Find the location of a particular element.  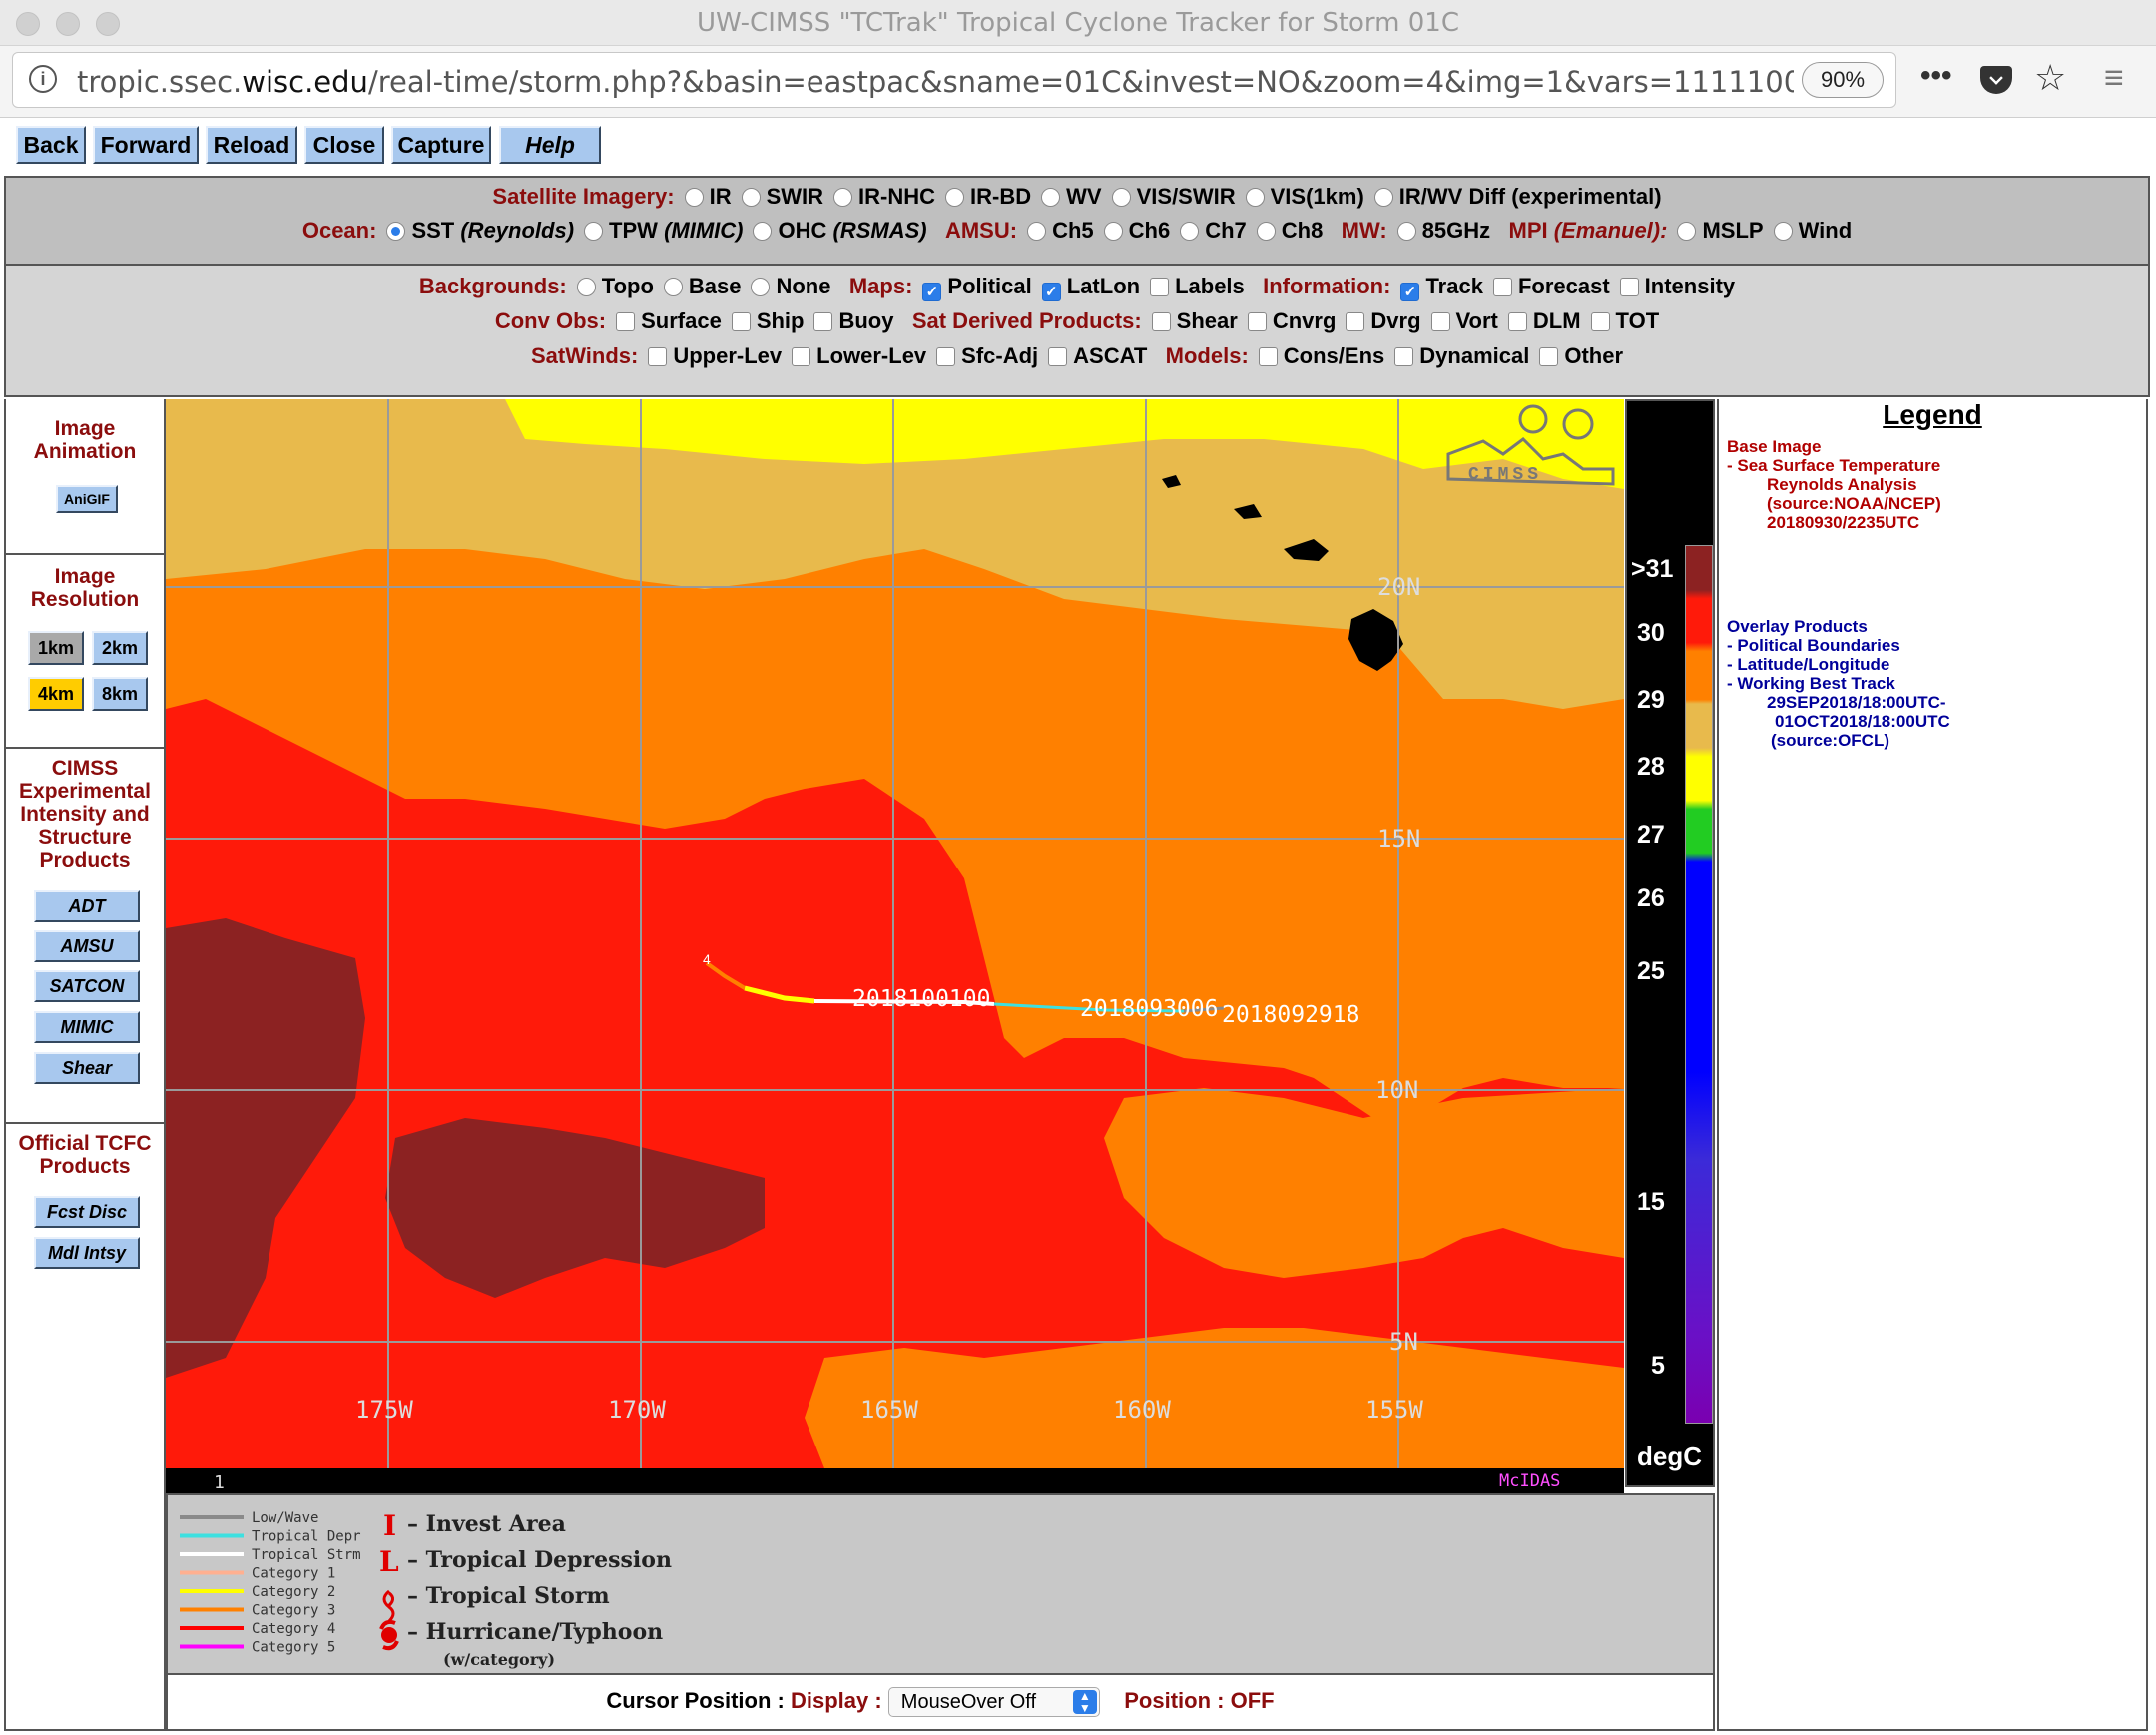

checkbox-tot is located at coordinates (1600, 321).